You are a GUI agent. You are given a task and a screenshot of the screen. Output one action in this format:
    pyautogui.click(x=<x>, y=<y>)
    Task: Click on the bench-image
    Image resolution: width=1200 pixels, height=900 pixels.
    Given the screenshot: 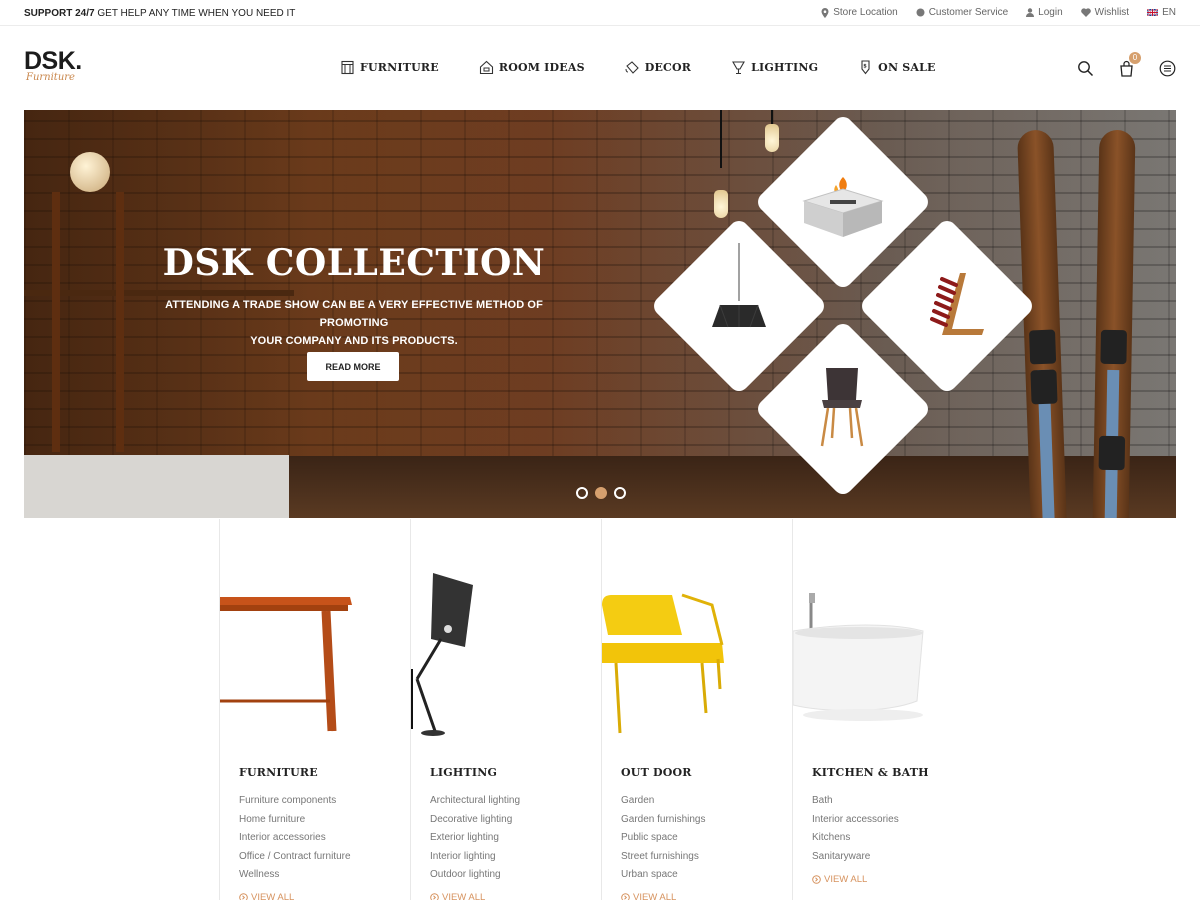 What is the action you would take?
    pyautogui.click(x=663, y=663)
    